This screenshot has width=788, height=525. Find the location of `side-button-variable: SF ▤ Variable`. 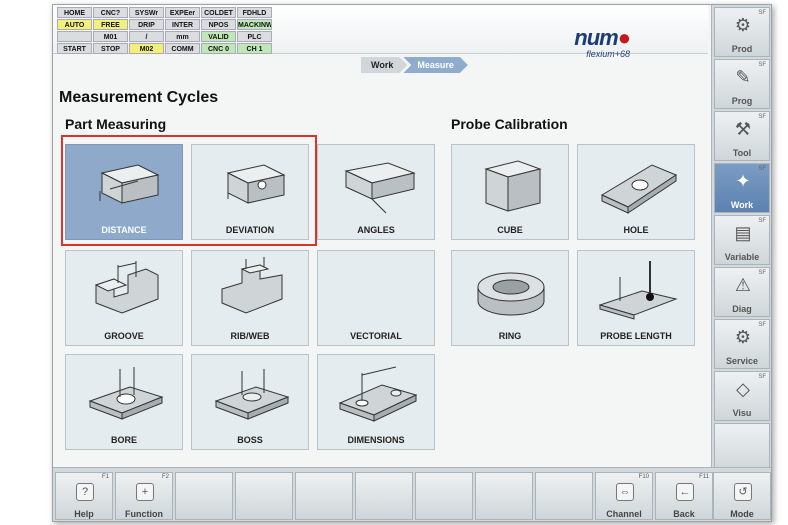

side-button-variable: SF ▤ Variable is located at coordinates (742, 240).